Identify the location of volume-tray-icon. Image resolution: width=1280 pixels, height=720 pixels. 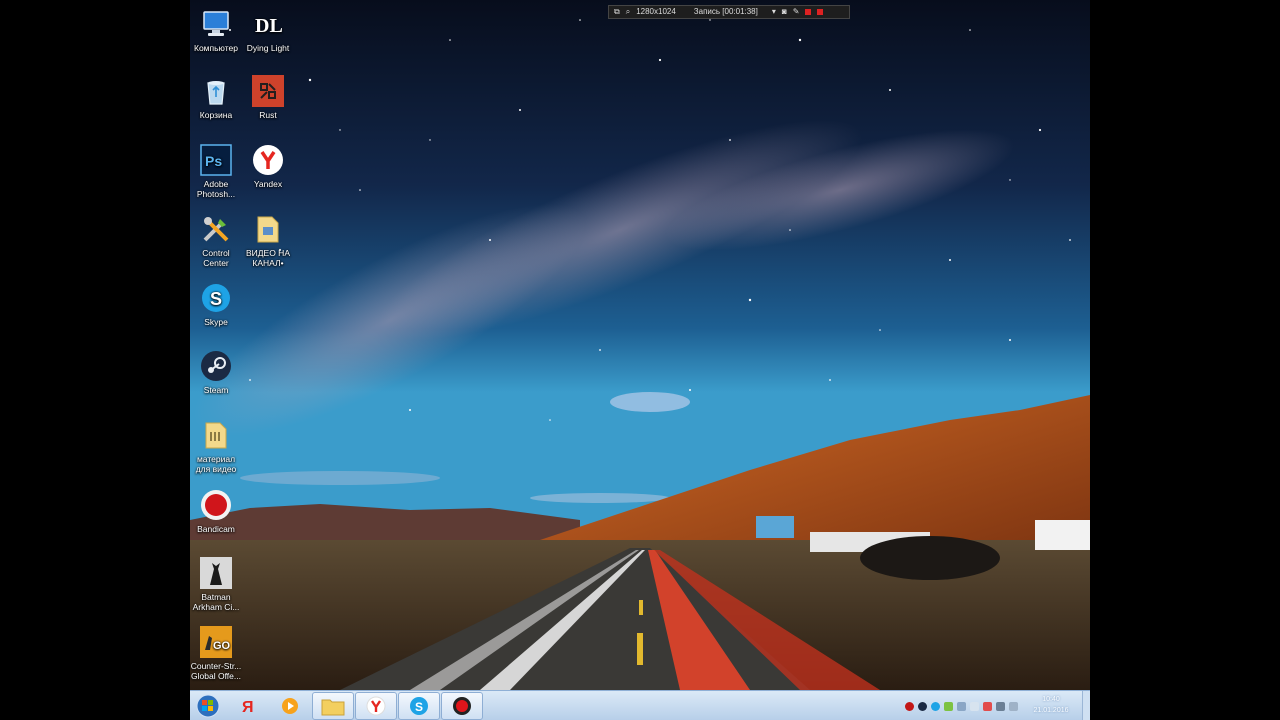
(1013, 706).